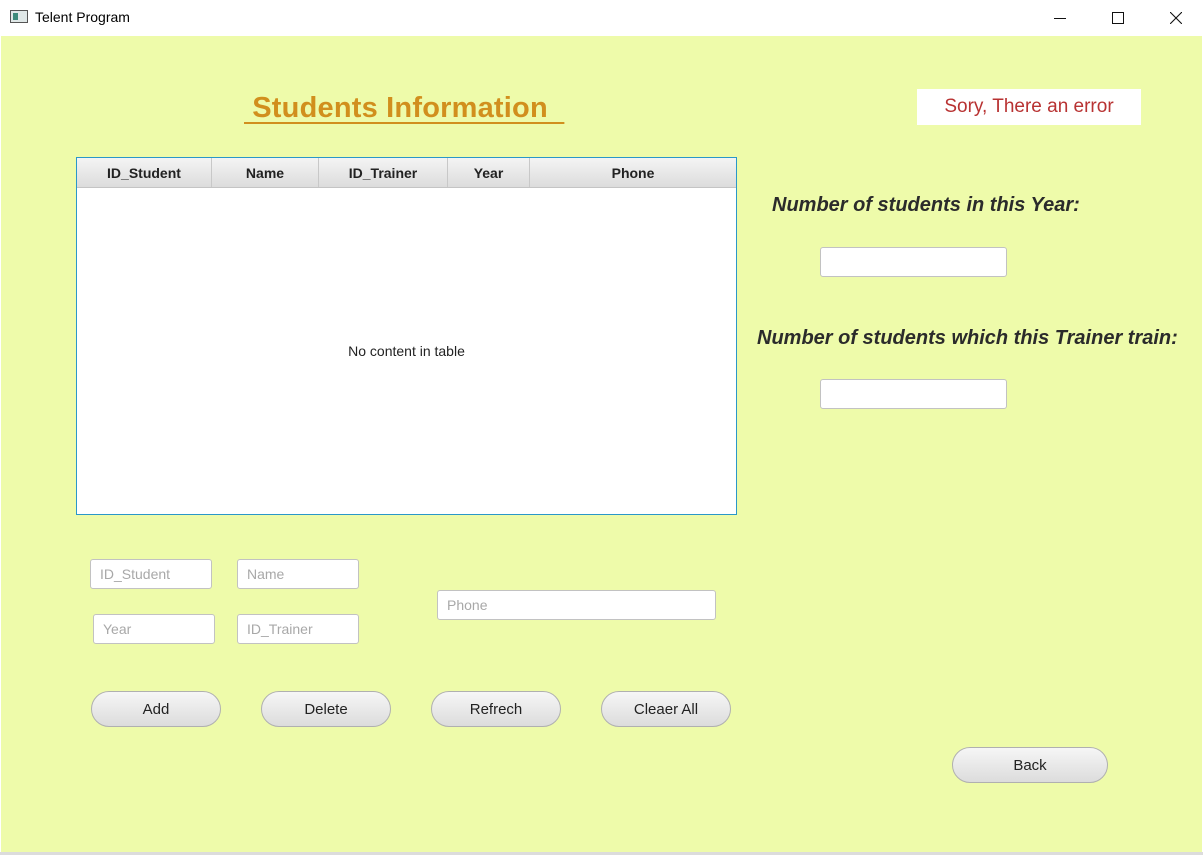 This screenshot has width=1203, height=855. What do you see at coordinates (913, 394) in the screenshot?
I see `students-per-trainer-field` at bounding box center [913, 394].